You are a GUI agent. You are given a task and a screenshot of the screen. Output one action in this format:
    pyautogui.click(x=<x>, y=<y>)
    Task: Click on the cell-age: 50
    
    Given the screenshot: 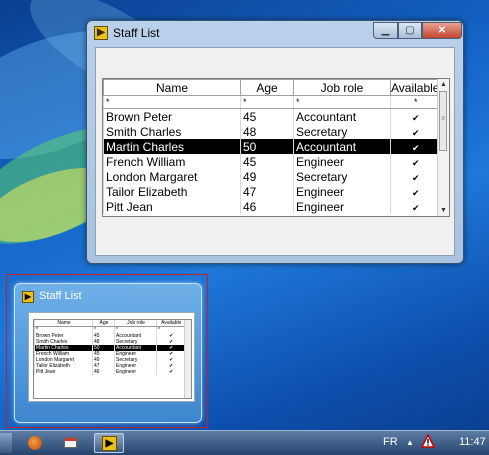 What is the action you would take?
    pyautogui.click(x=267, y=146)
    